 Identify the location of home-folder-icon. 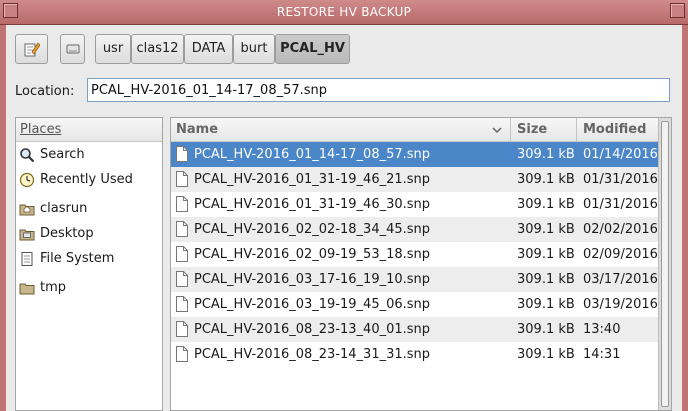
(27, 210).